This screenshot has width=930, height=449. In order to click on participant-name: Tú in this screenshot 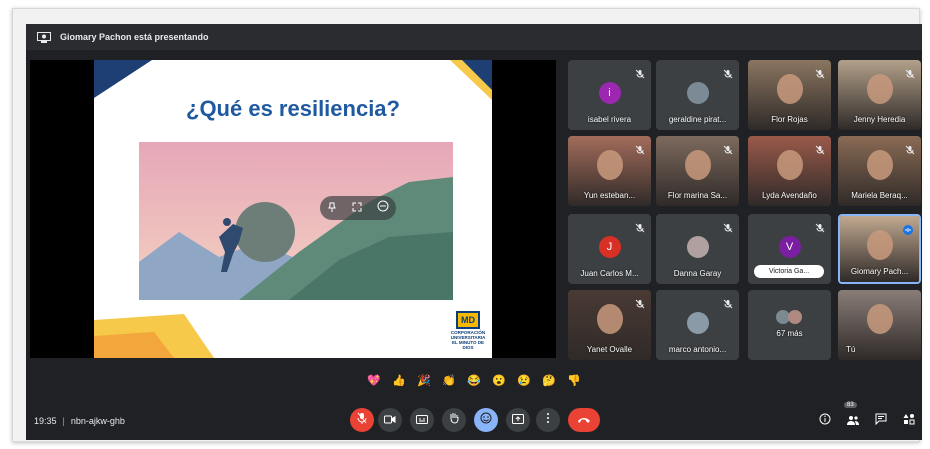, I will do `click(851, 349)`.